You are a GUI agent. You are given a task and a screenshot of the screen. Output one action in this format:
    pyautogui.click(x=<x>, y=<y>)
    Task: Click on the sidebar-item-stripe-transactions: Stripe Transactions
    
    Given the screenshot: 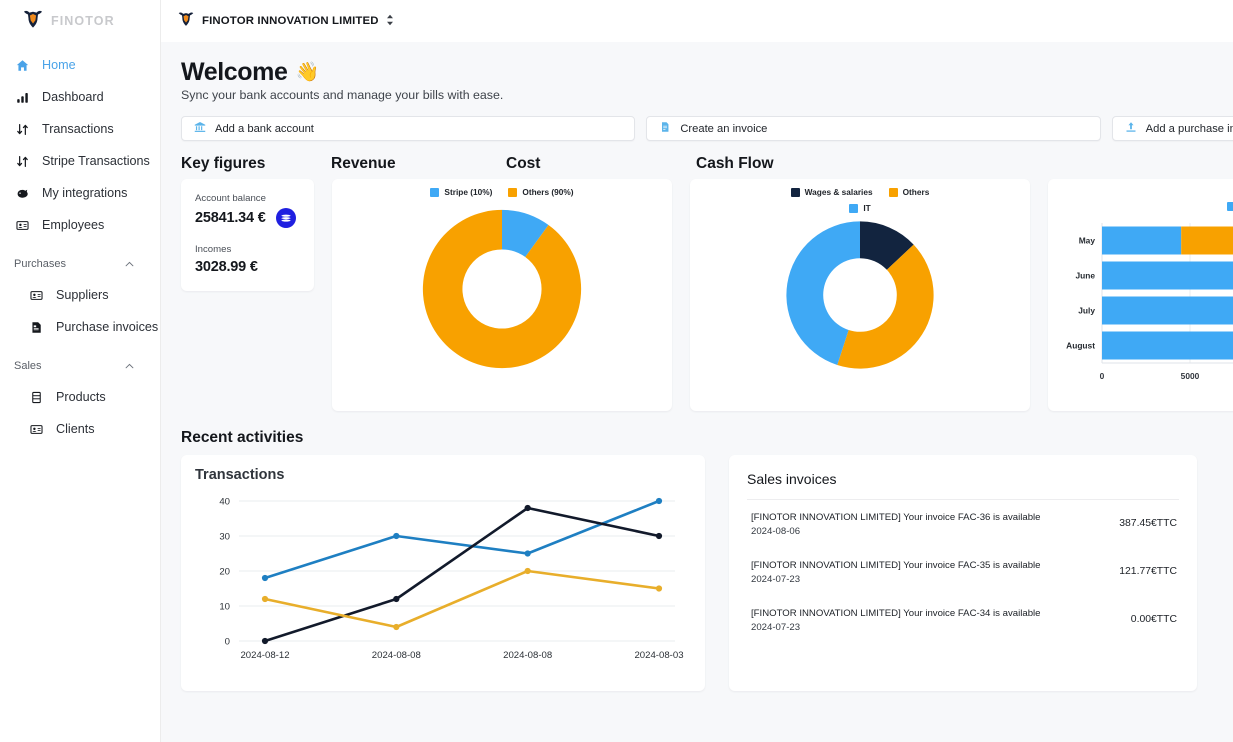 What is the action you would take?
    pyautogui.click(x=80, y=161)
    